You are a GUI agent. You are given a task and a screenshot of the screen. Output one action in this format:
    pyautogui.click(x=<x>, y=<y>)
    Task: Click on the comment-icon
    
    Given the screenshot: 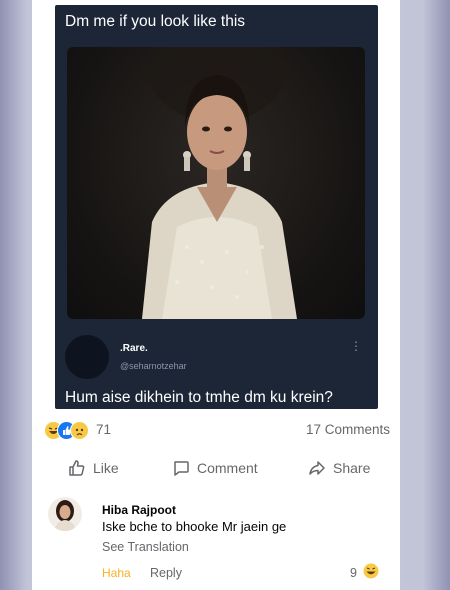 What is the action you would take?
    pyautogui.click(x=181, y=468)
    